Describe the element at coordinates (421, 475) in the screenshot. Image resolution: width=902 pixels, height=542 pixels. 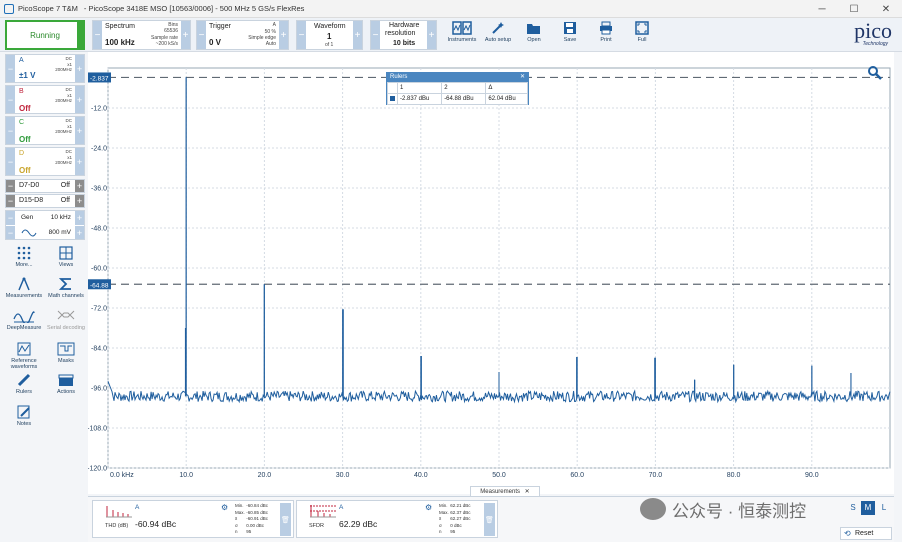
I see `x-tick-label: 40.0` at that location.